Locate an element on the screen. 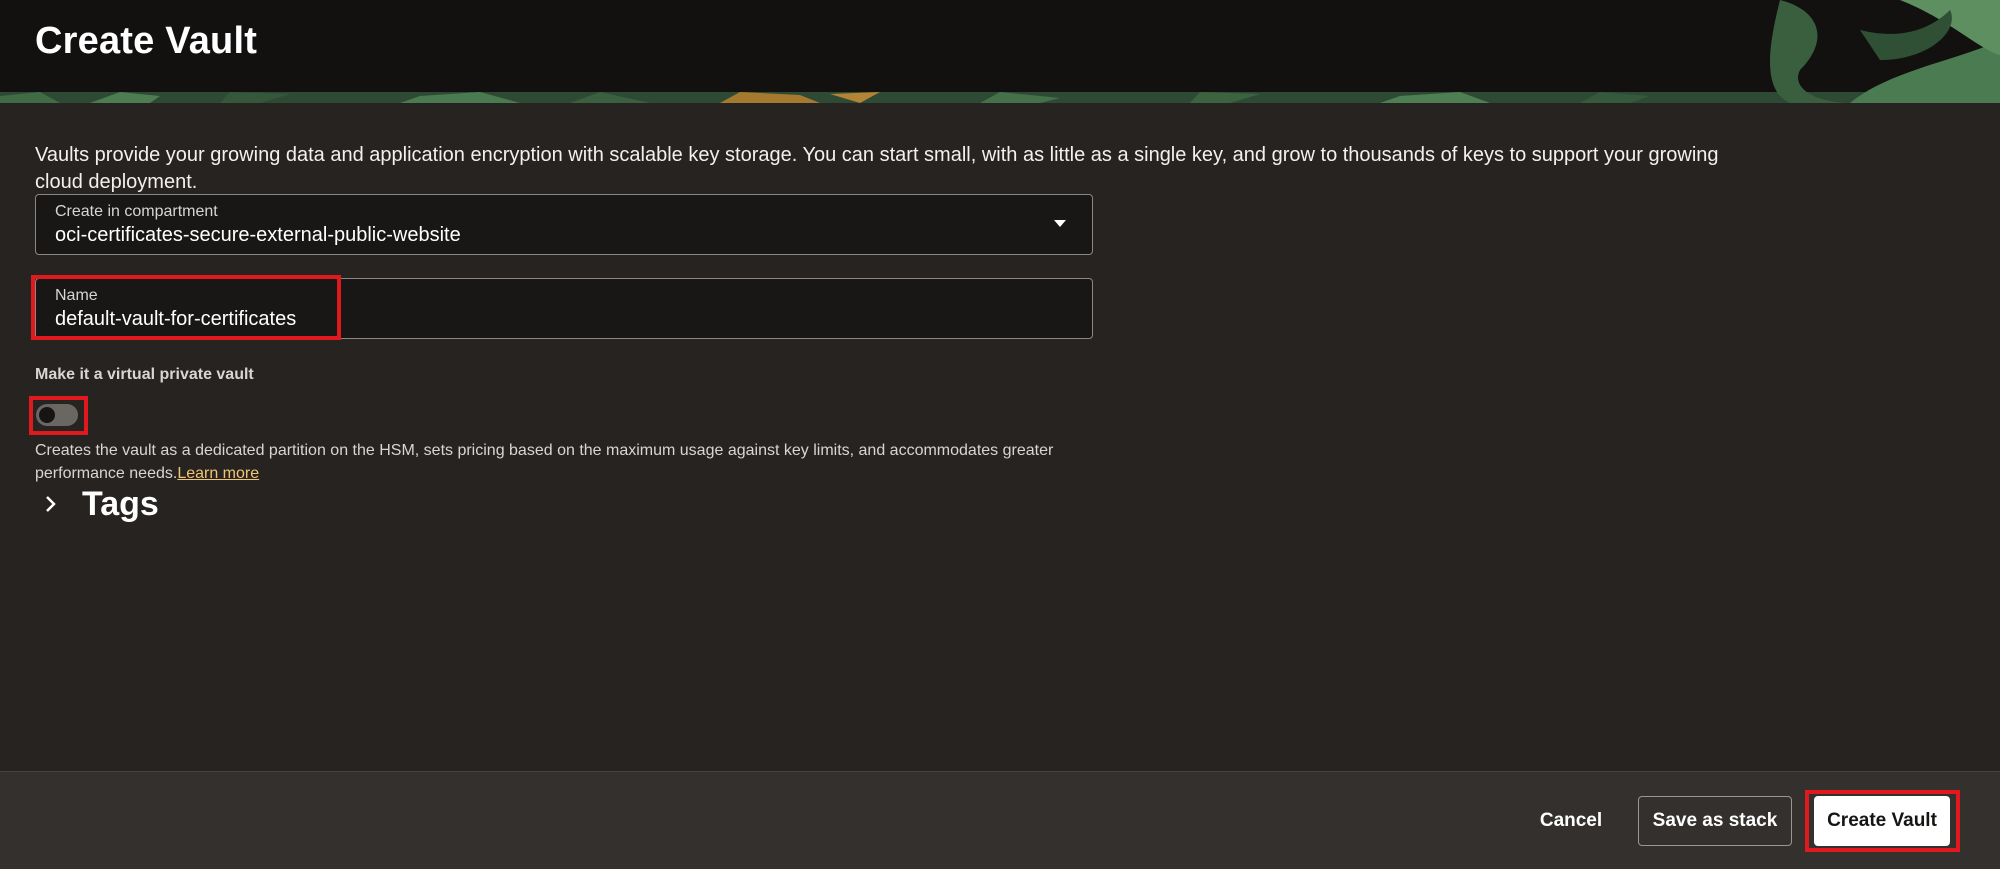 This screenshot has height=869, width=2000. page-header: Create Vault is located at coordinates (1000, 51).